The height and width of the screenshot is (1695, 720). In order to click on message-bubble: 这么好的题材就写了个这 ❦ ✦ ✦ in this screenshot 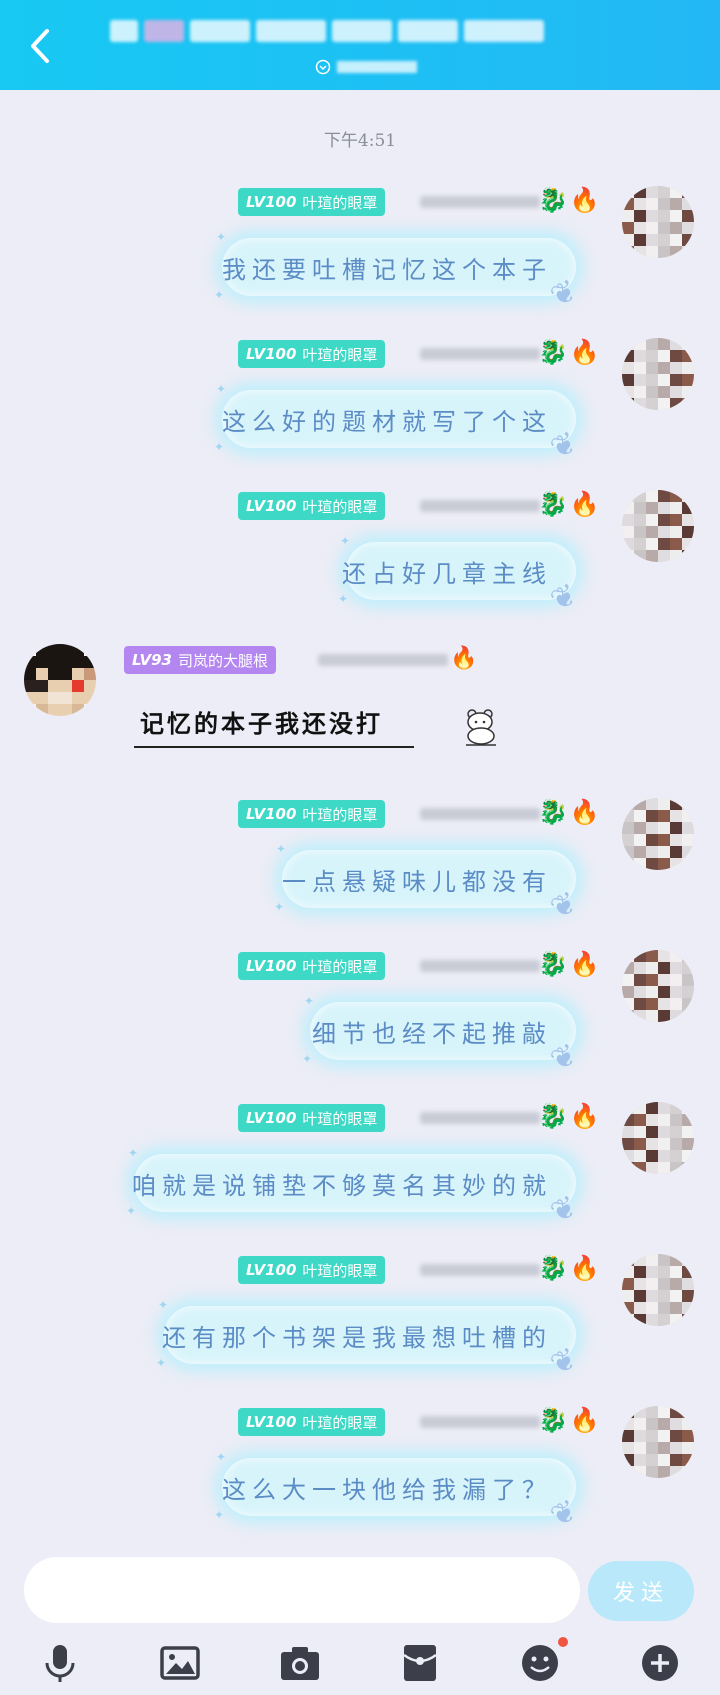, I will do `click(401, 424)`.